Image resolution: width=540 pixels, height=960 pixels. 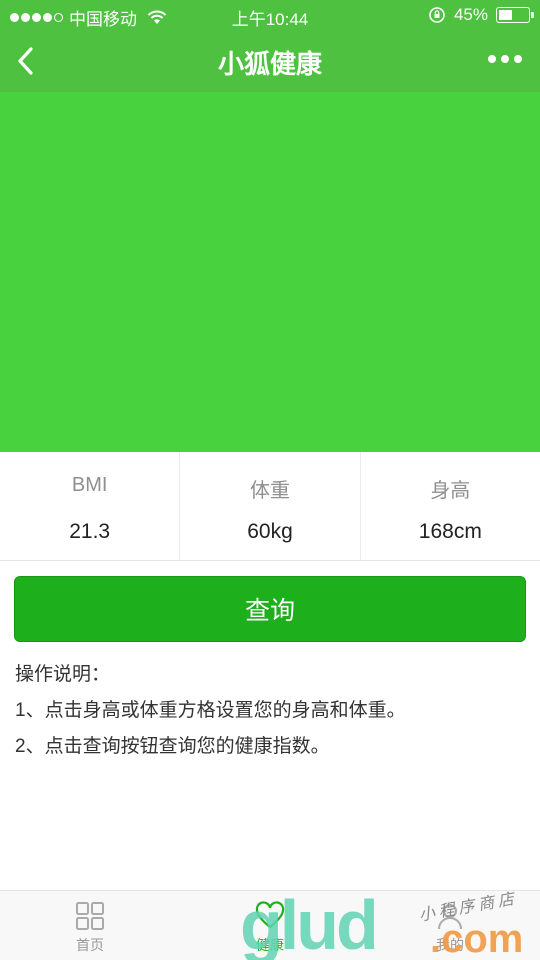 What do you see at coordinates (90, 916) in the screenshot?
I see `grid-icon` at bounding box center [90, 916].